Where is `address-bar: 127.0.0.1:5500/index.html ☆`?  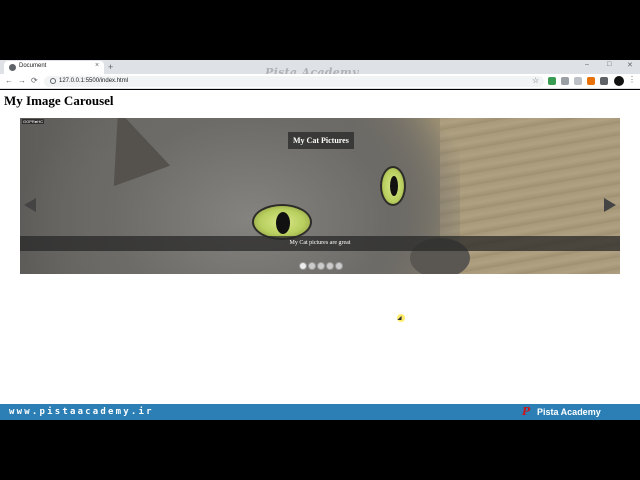
address-bar: 127.0.0.1:5500/index.html ☆ is located at coordinates (294, 81).